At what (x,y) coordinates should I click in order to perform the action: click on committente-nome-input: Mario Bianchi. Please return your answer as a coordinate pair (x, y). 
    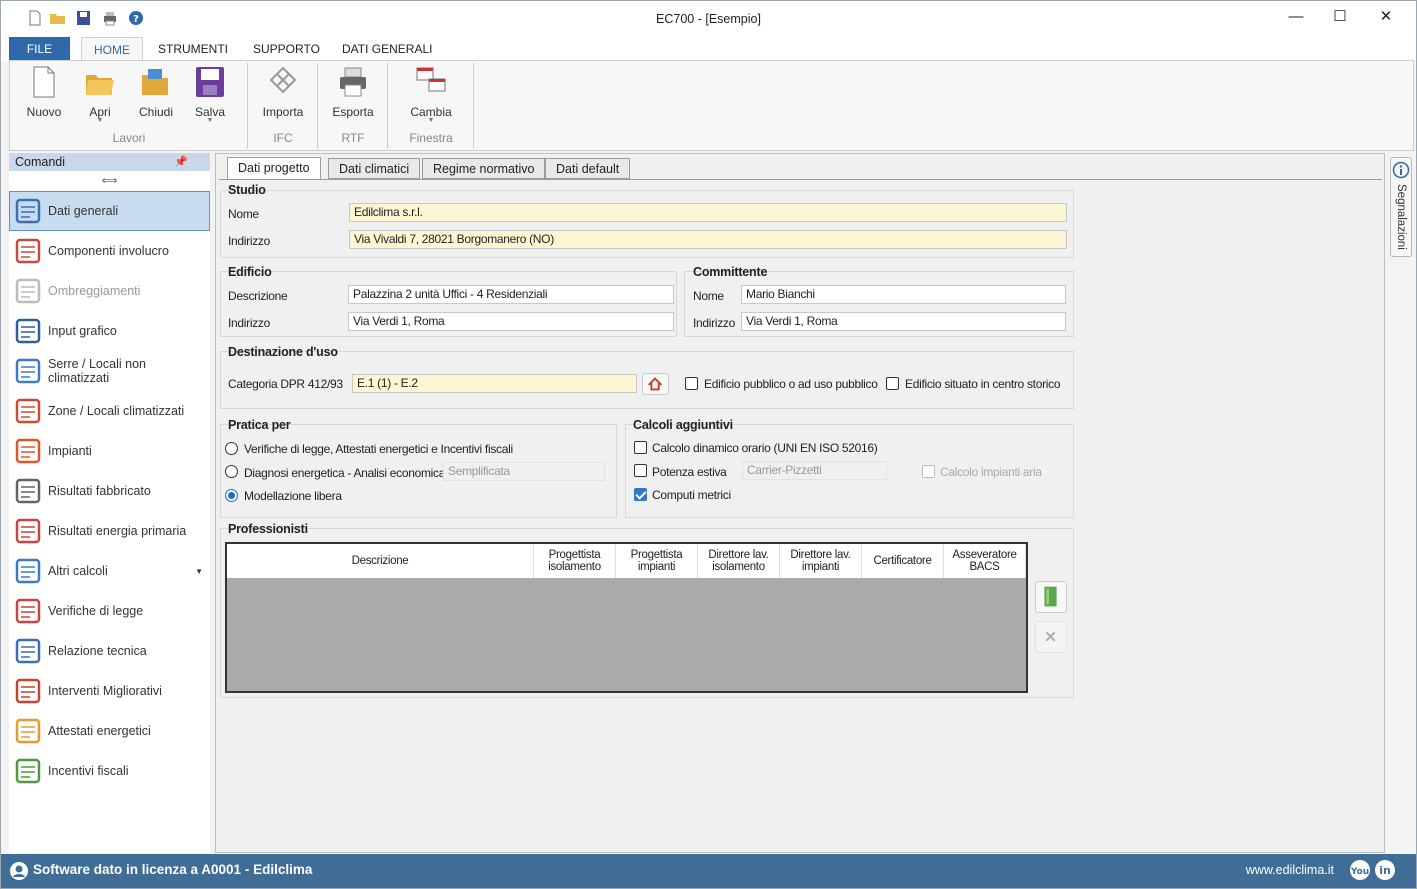
    Looking at the image, I should click on (903, 294).